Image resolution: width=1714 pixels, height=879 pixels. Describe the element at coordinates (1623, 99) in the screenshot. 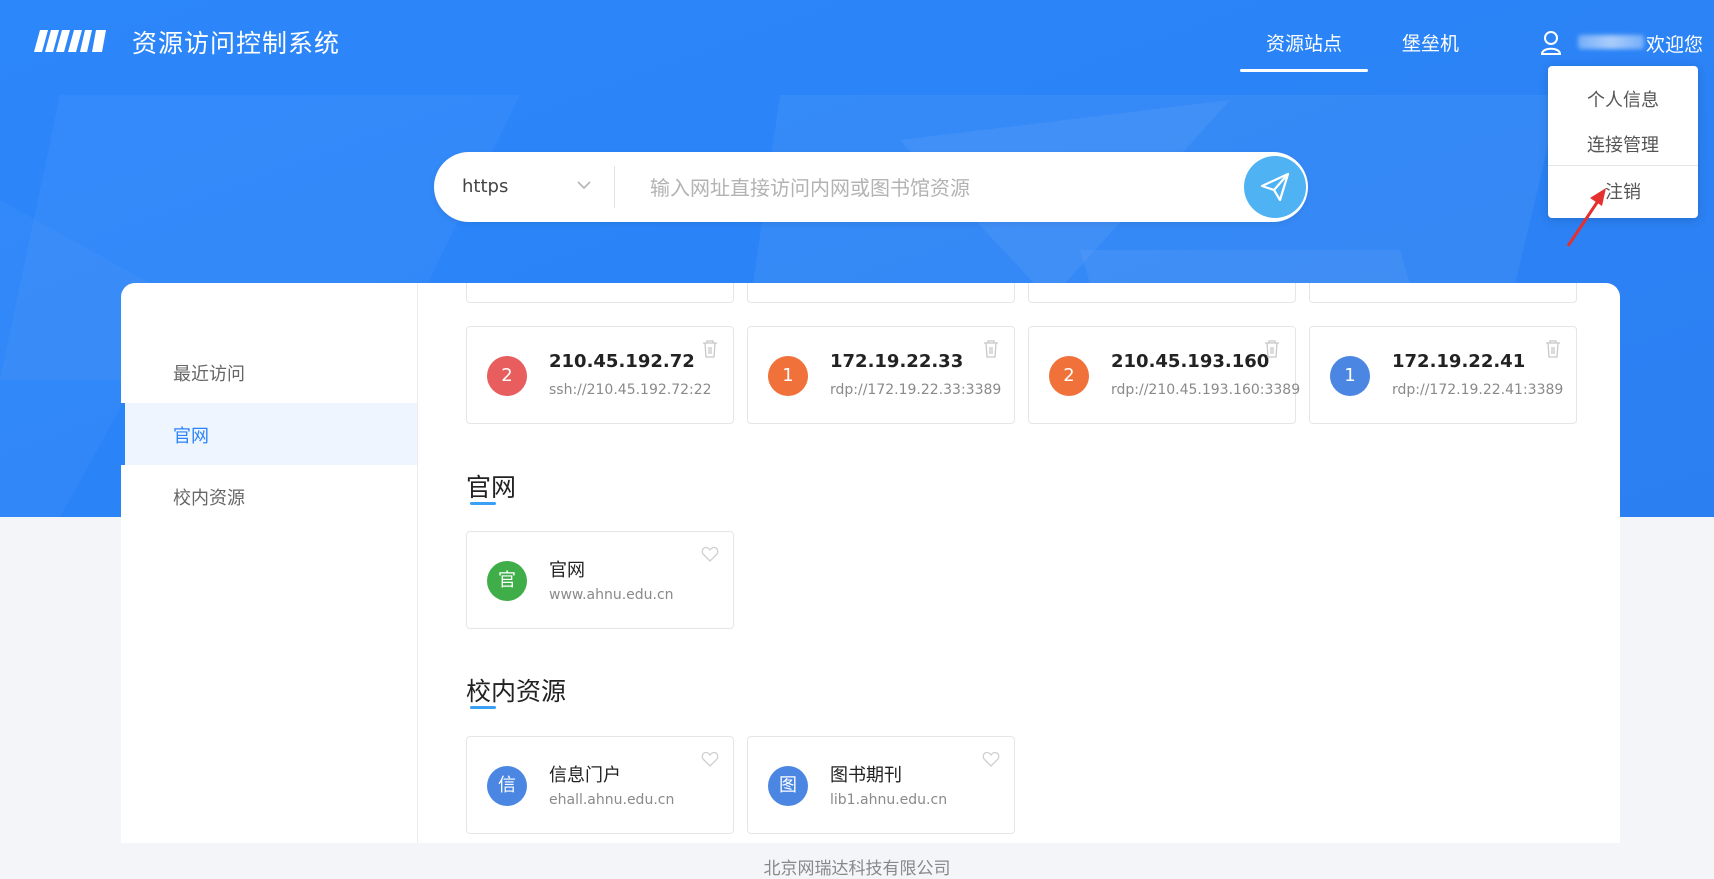

I see `menu-item-profile: 个人信息` at that location.